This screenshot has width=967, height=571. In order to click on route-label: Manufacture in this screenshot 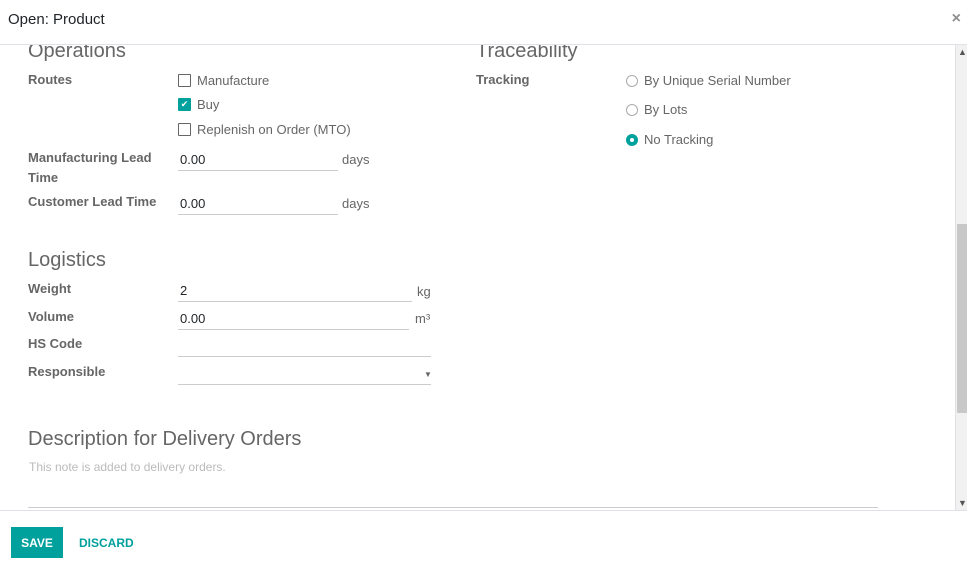, I will do `click(233, 80)`.